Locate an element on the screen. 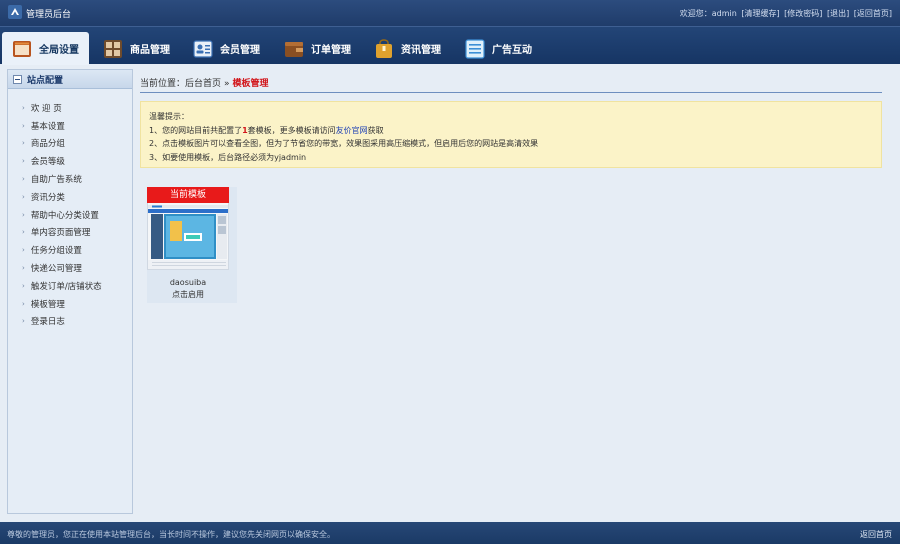 The height and width of the screenshot is (544, 900). sidebar-item-basic-settings: › 基本设置 is located at coordinates (70, 126).